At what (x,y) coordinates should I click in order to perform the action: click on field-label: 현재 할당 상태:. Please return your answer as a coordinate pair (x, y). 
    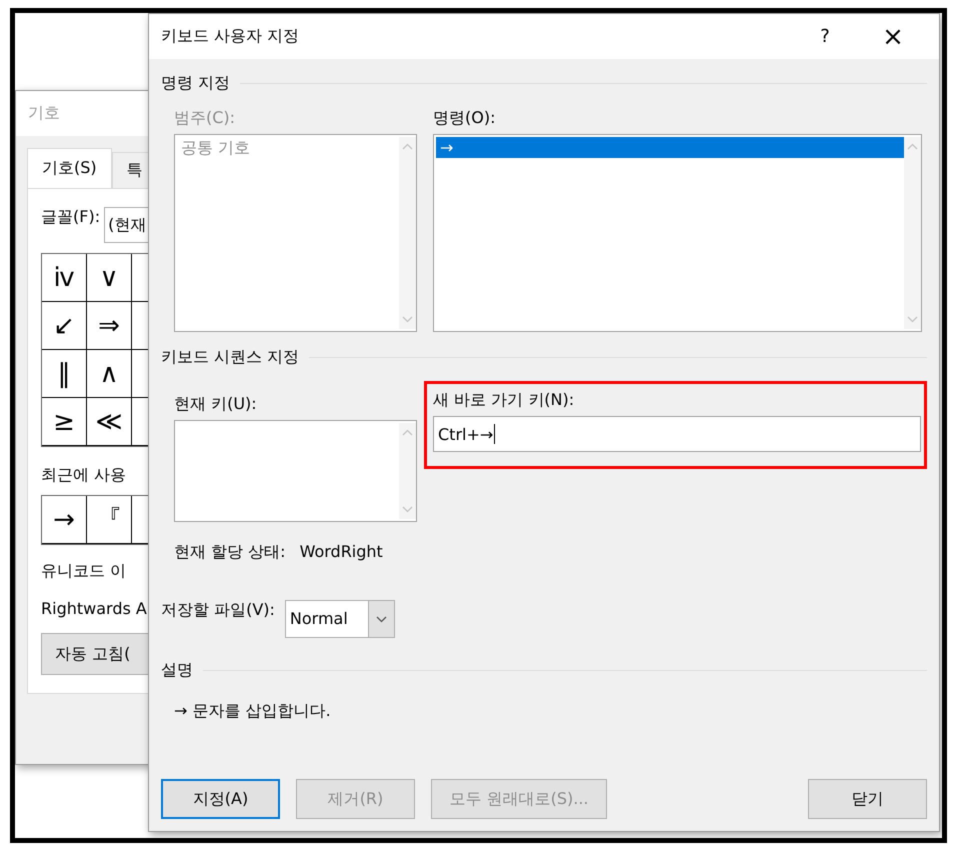
    Looking at the image, I should click on (230, 552).